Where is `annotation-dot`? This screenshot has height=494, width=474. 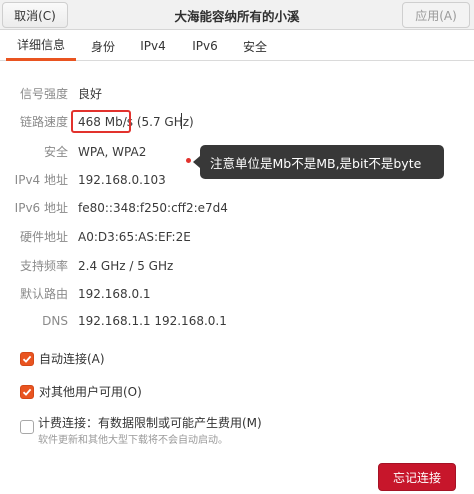
annotation-dot is located at coordinates (188, 160).